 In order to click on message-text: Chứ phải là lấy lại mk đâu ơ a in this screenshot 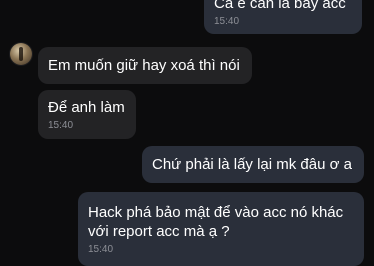, I will do `click(252, 164)`.